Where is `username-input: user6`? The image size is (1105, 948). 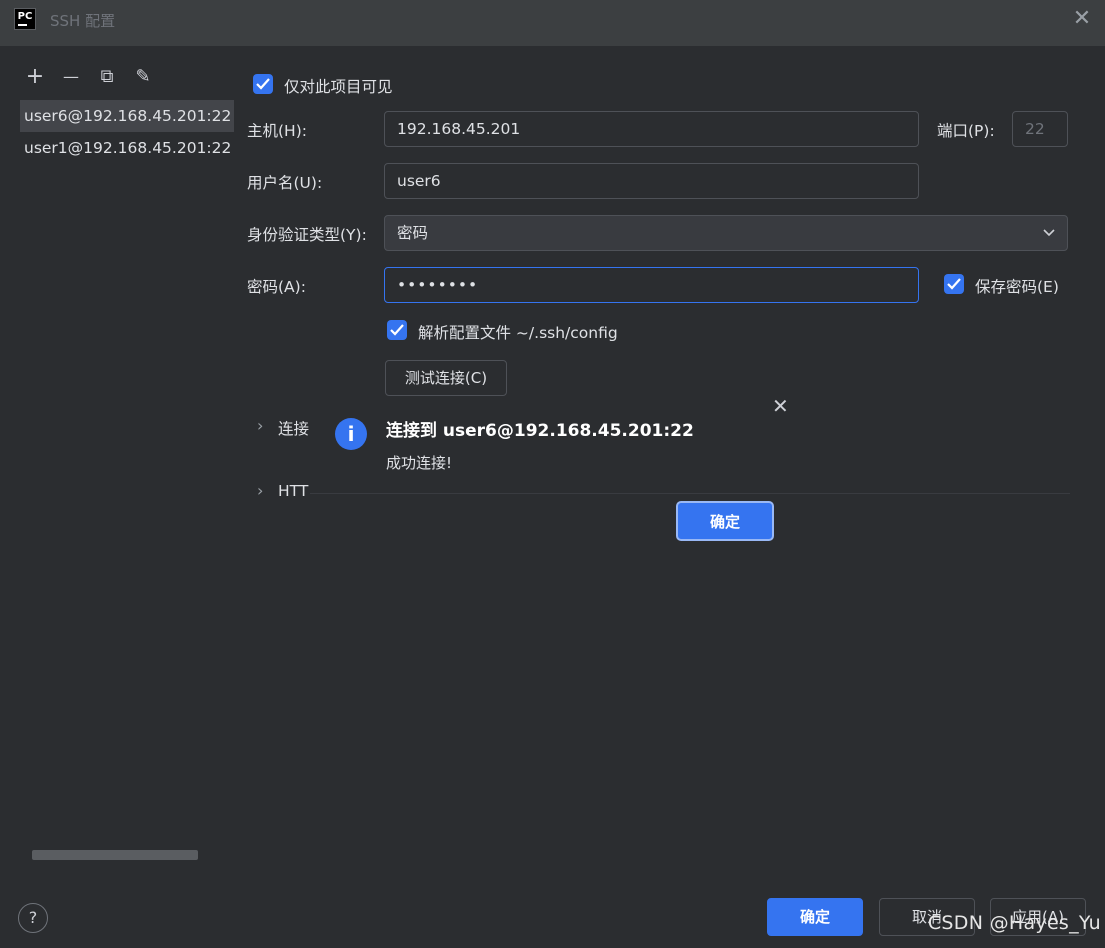
username-input: user6 is located at coordinates (651, 181).